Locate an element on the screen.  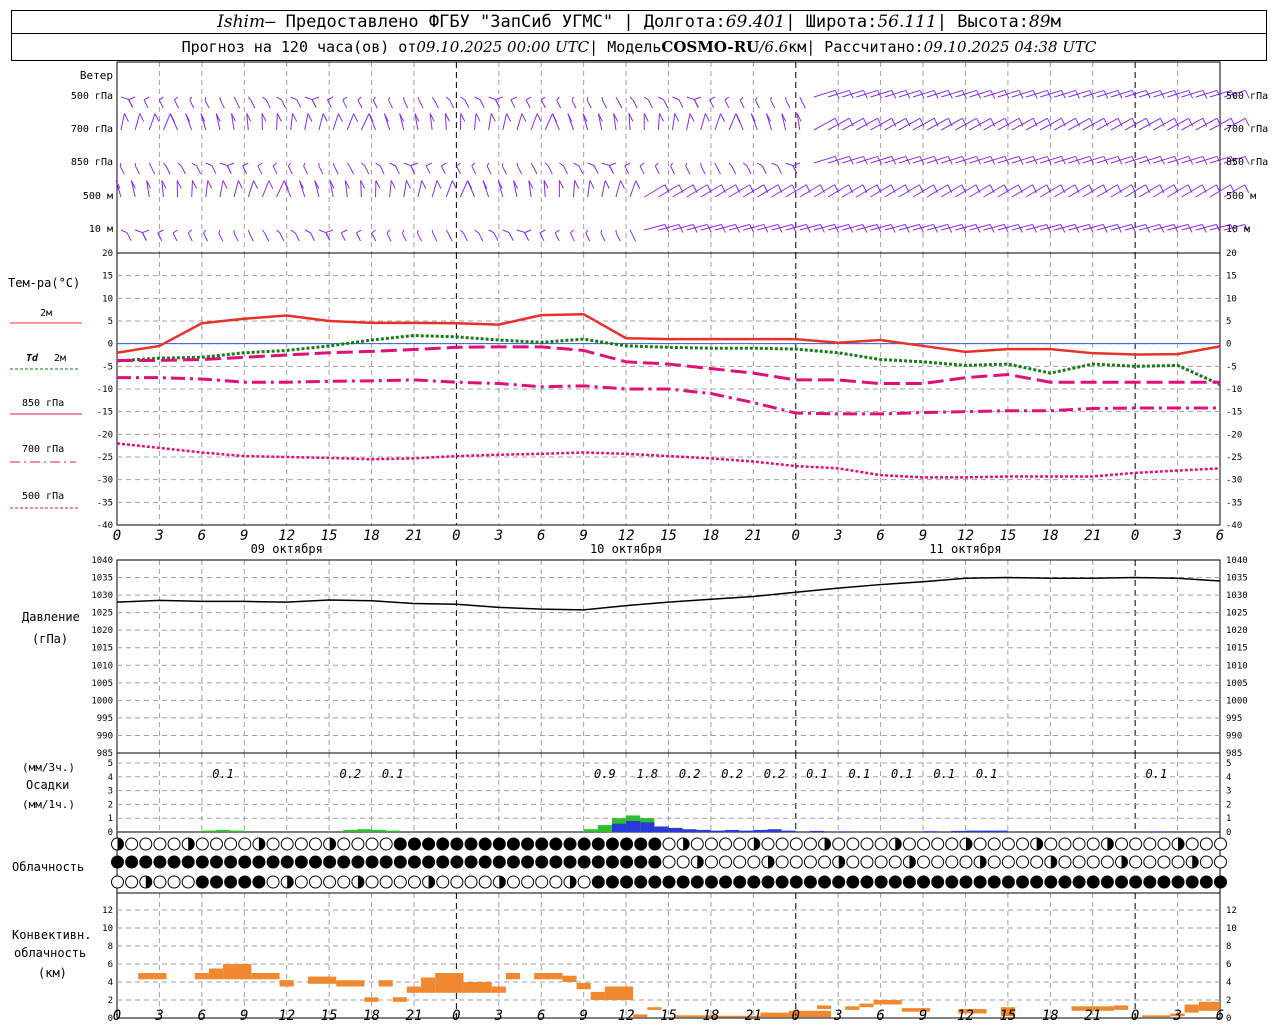
hour-tick-label-bottom: 15 is located at coordinates (329, 1016).